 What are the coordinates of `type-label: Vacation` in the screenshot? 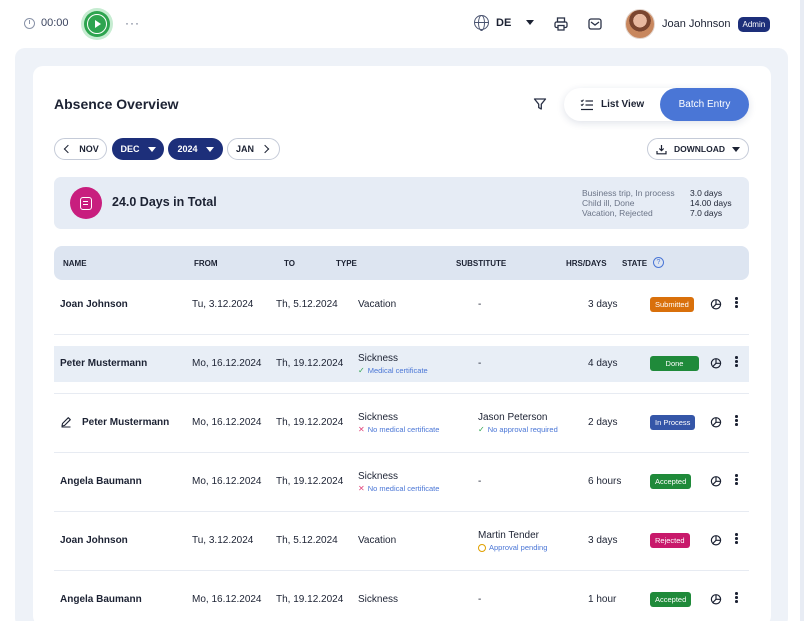 It's located at (377, 540).